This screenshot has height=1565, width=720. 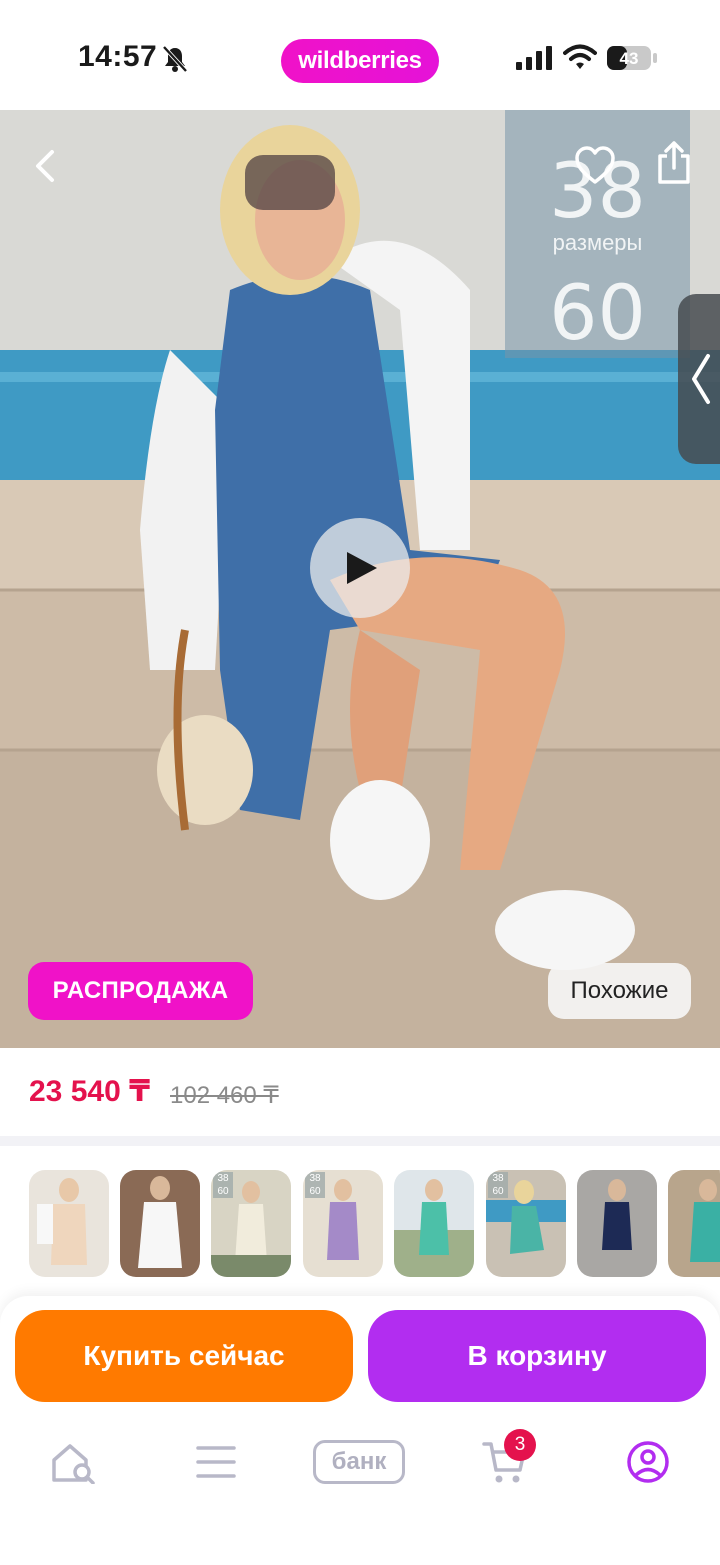 What do you see at coordinates (343, 1223) in the screenshot?
I see `thumbnail-4: 38 60` at bounding box center [343, 1223].